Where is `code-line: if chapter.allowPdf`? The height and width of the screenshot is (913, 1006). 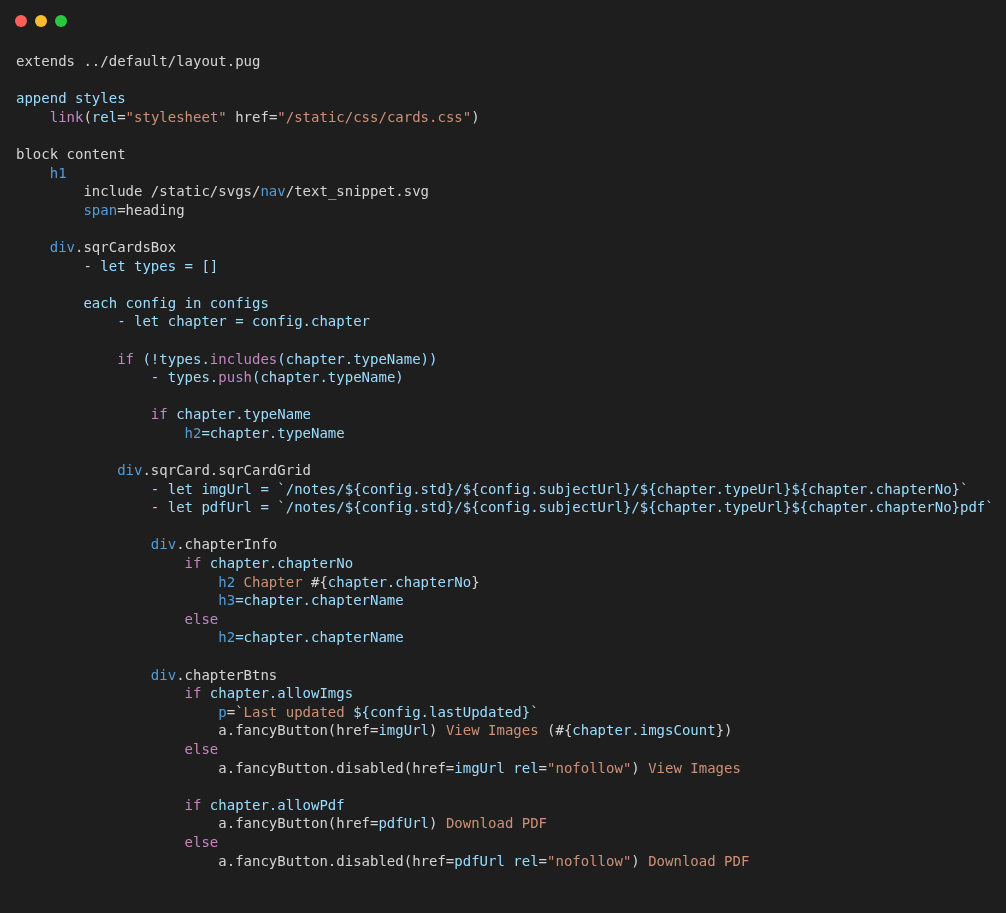 code-line: if chapter.allowPdf is located at coordinates (264, 805).